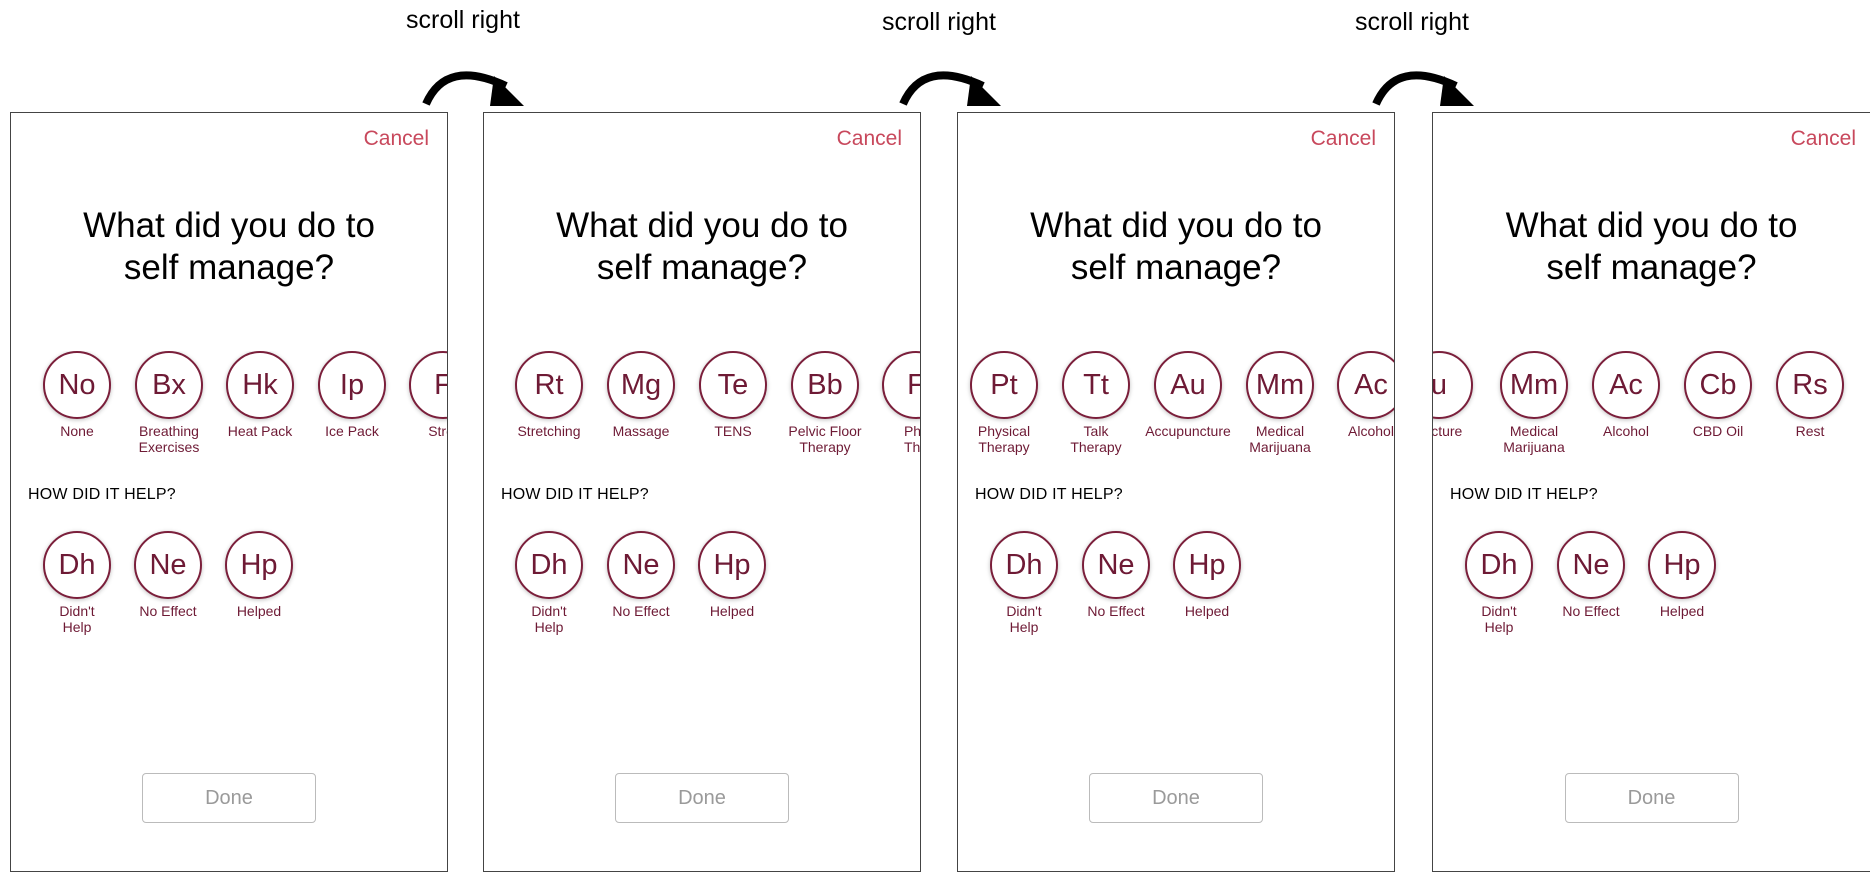  I want to click on option-massage: Mg Massage, so click(641, 395).